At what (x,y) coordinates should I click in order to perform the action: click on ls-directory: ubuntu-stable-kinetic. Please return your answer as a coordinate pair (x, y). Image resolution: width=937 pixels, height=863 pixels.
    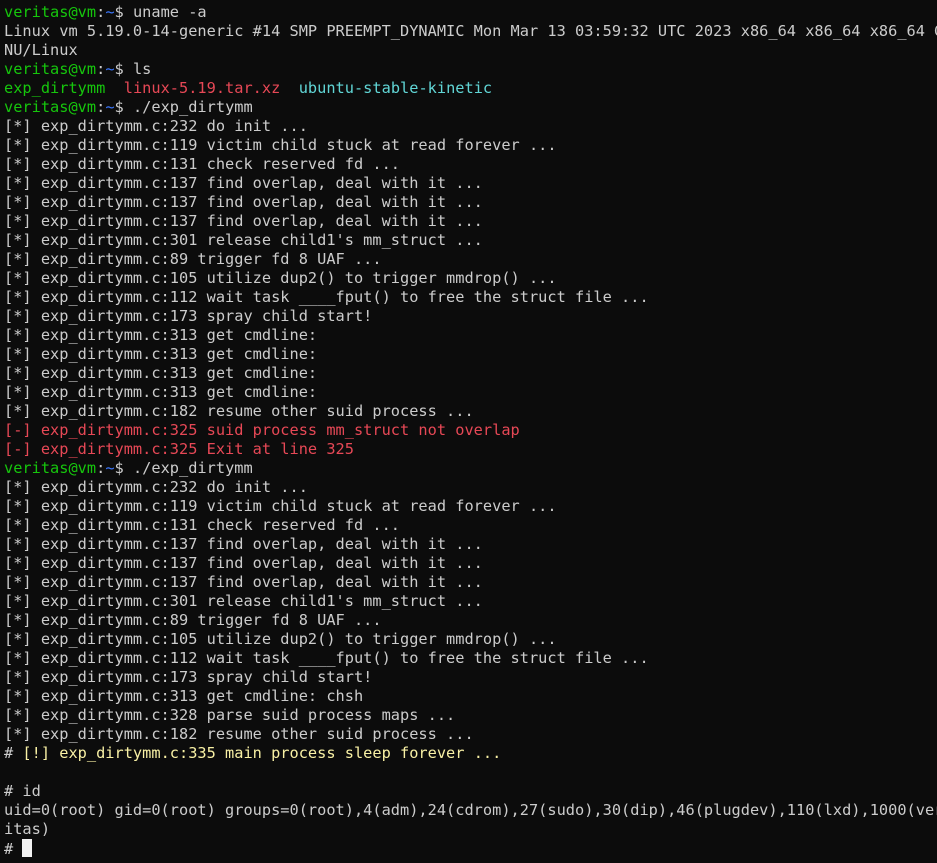
    Looking at the image, I should click on (395, 88).